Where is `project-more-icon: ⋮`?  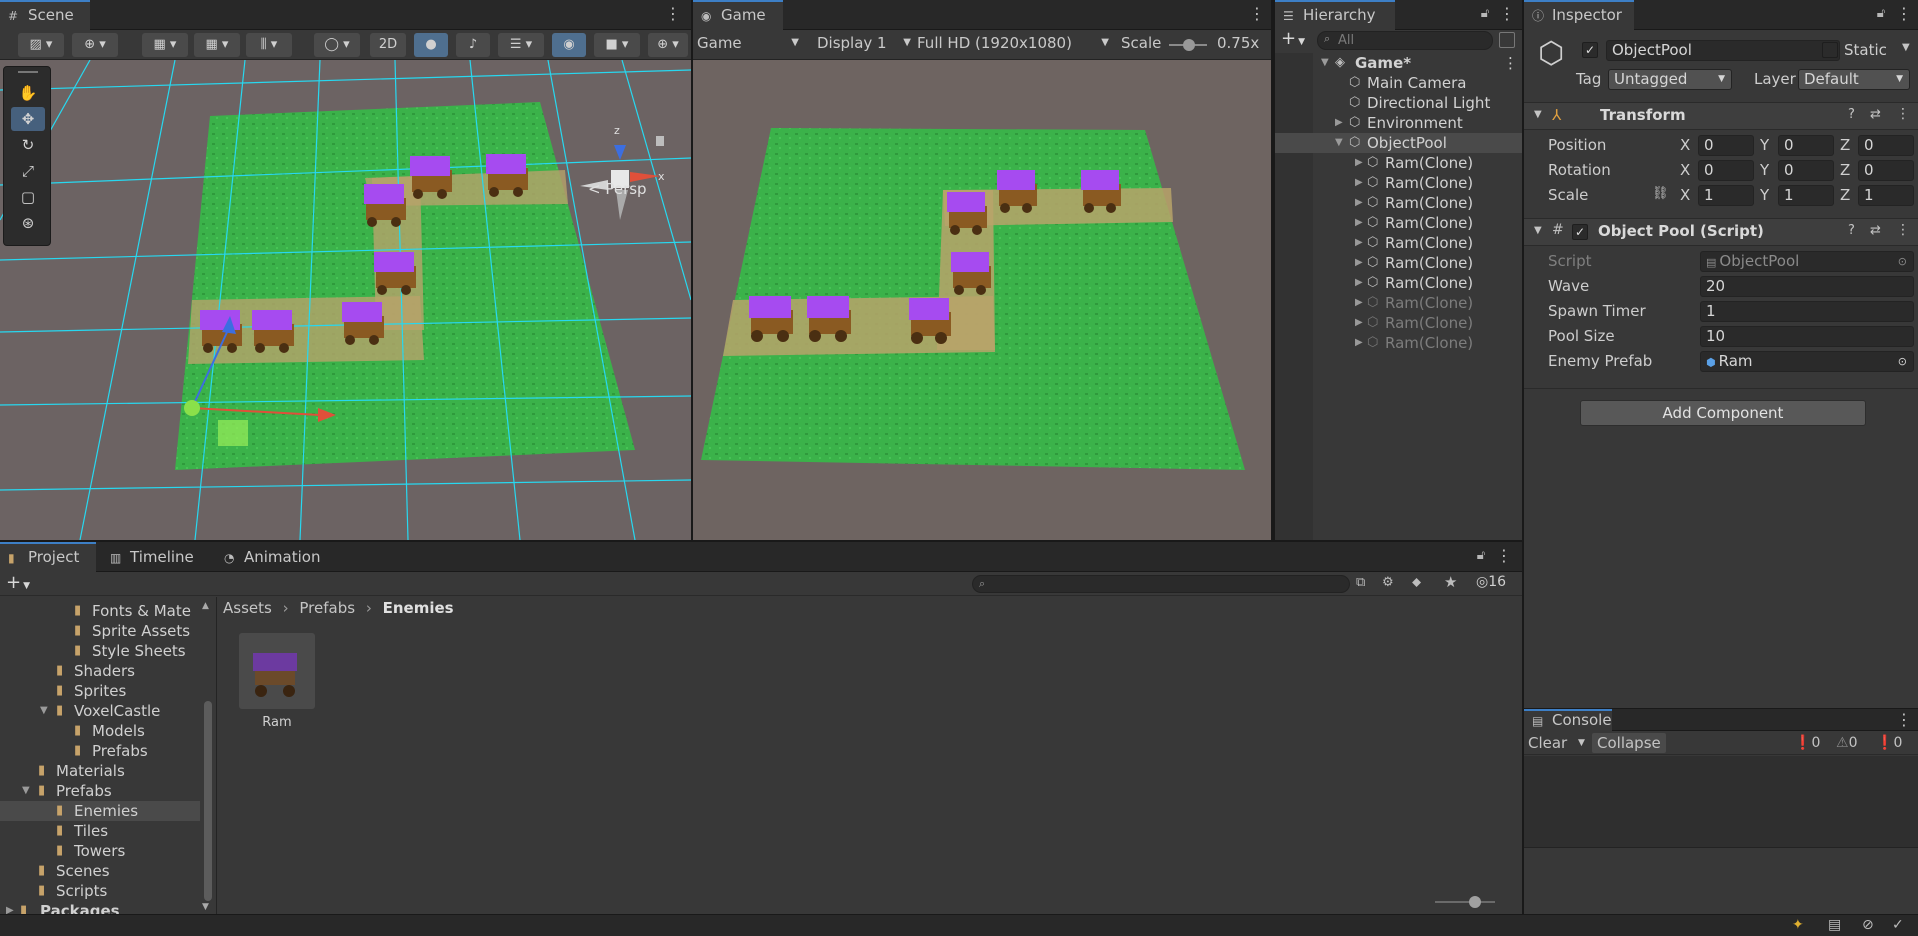 project-more-icon: ⋮ is located at coordinates (1504, 556).